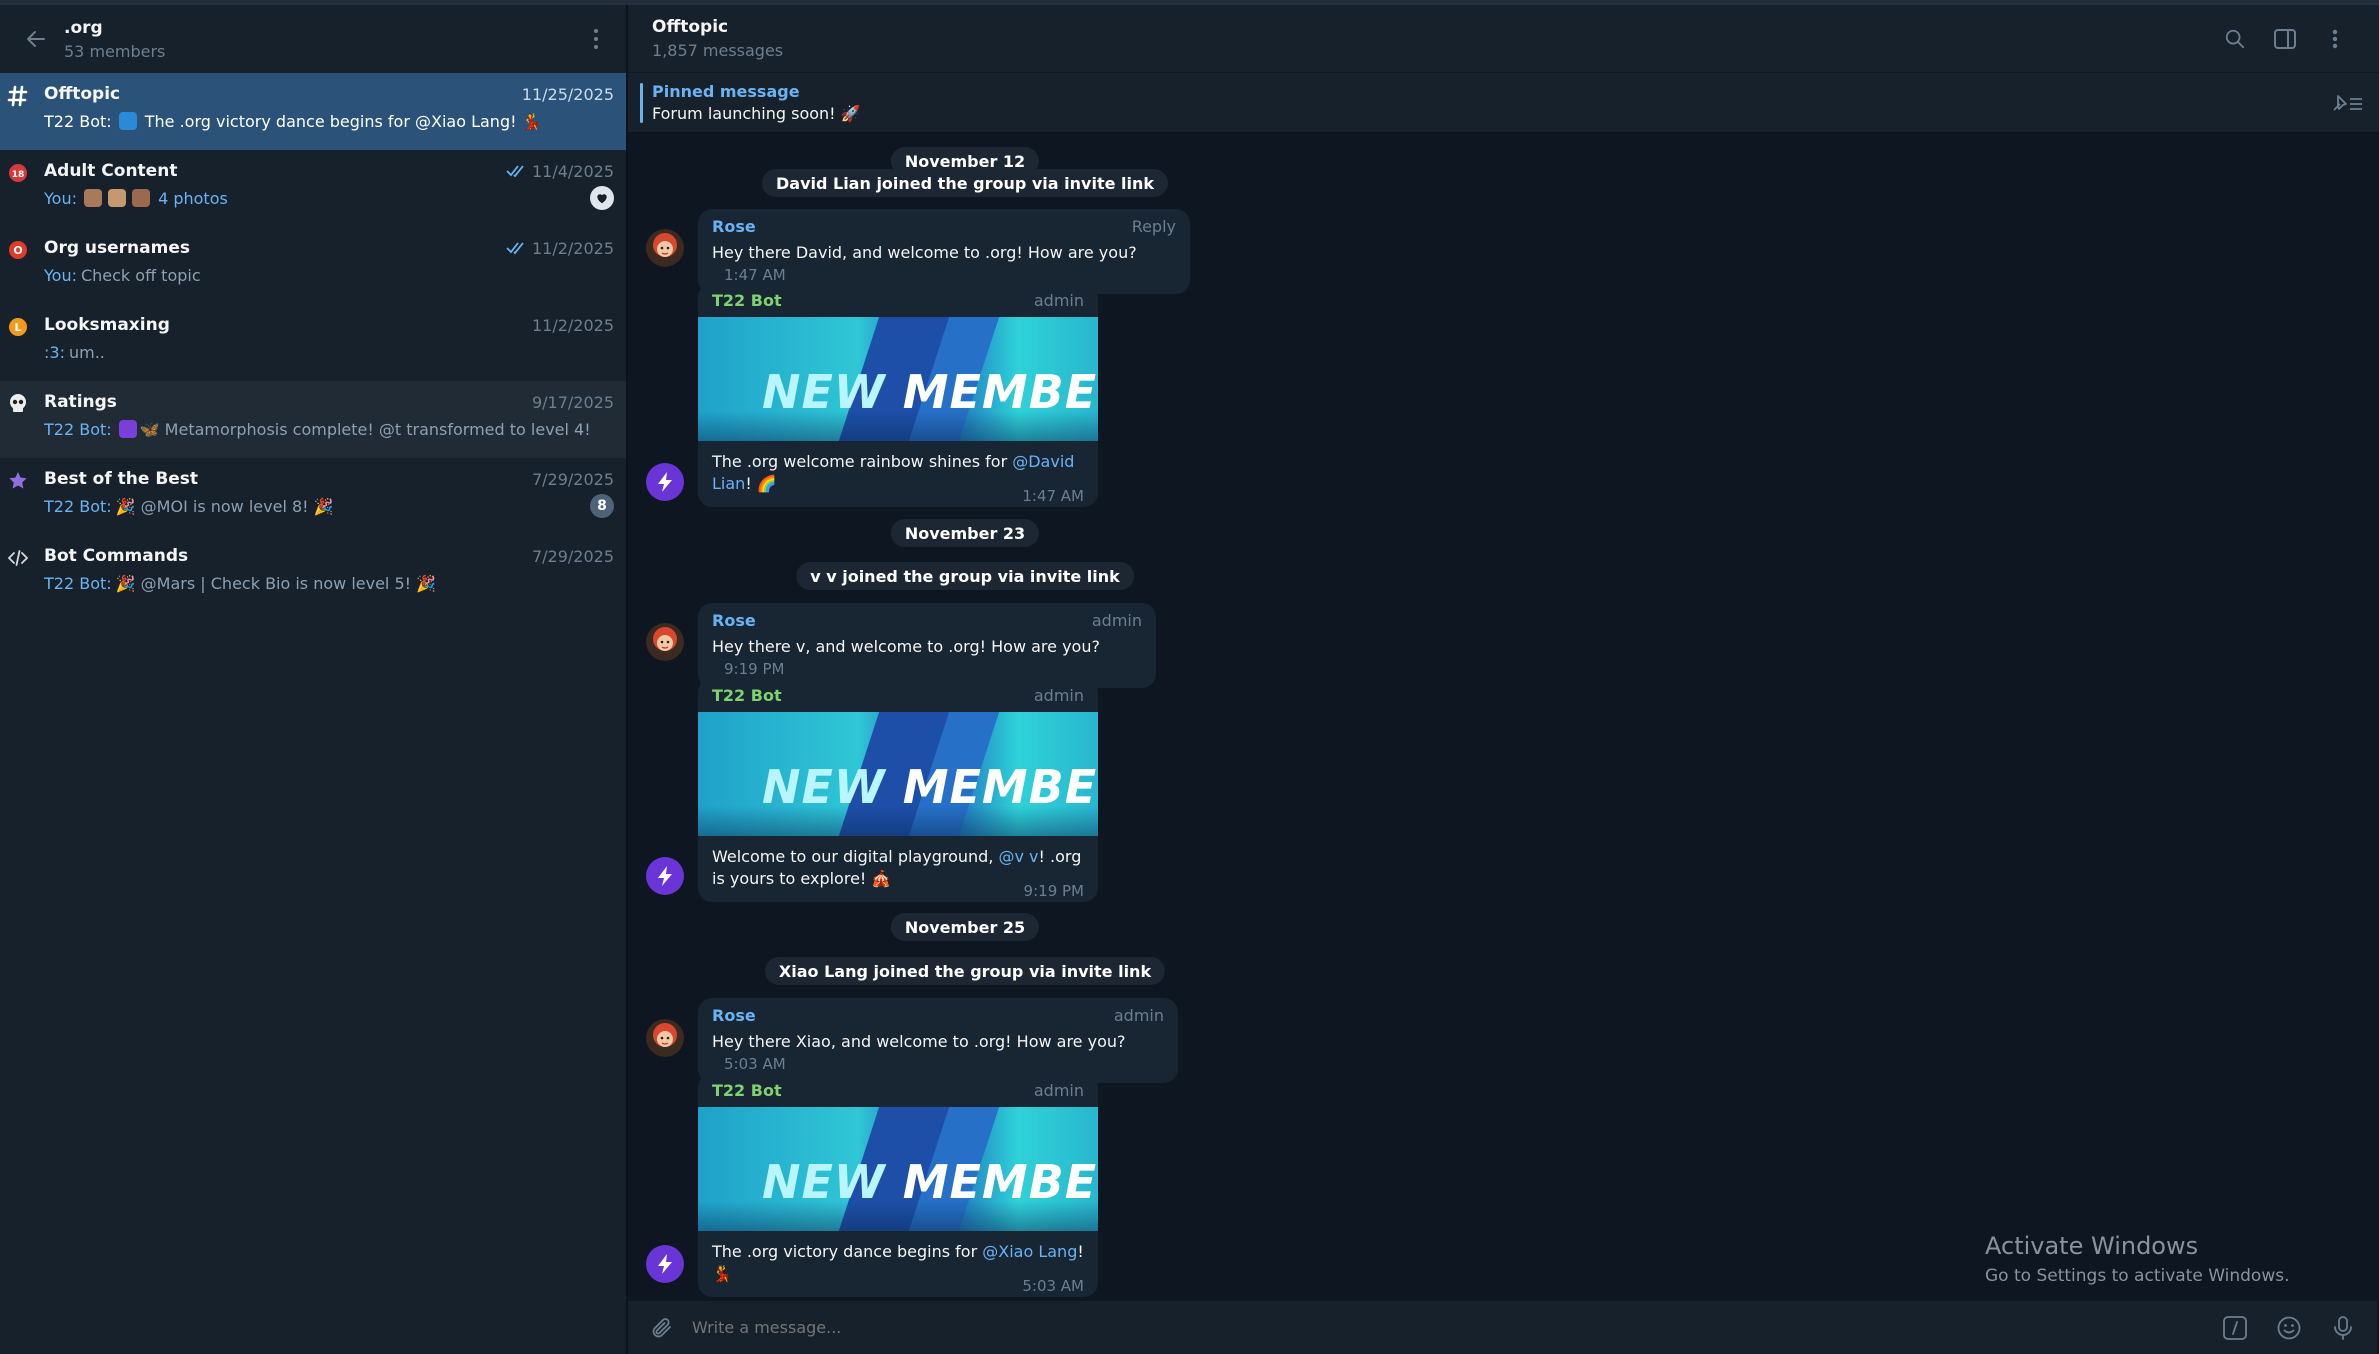 The width and height of the screenshot is (2379, 1354). Describe the element at coordinates (313, 342) in the screenshot. I see `topic-looksmaxing: L Looksmaxing 11/2/2025 :3: um..` at that location.